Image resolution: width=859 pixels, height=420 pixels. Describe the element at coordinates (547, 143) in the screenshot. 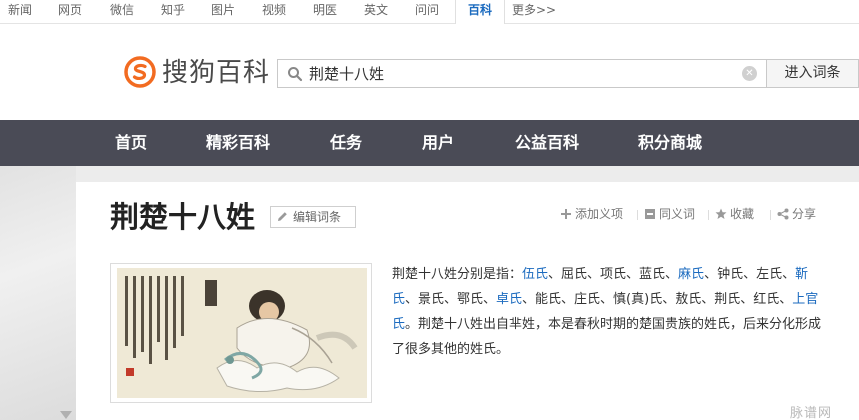

I see `nav-public-baike: 公益百科` at that location.